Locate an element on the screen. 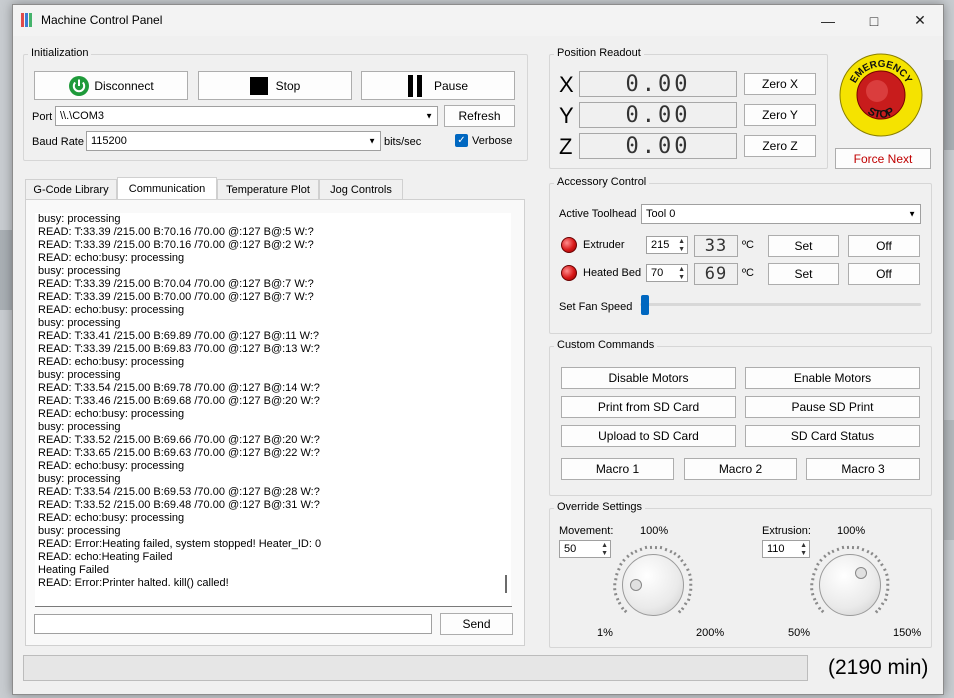 Image resolution: width=954 pixels, height=698 pixels. title-bar: Machine Control Panel — □ ✕ is located at coordinates (478, 20).